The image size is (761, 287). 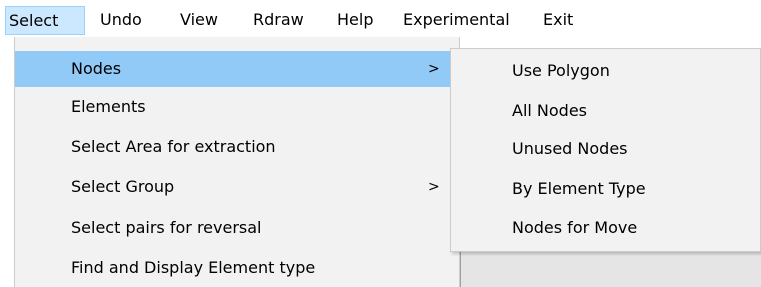 I want to click on menu-select-label: Select, so click(x=34, y=20).